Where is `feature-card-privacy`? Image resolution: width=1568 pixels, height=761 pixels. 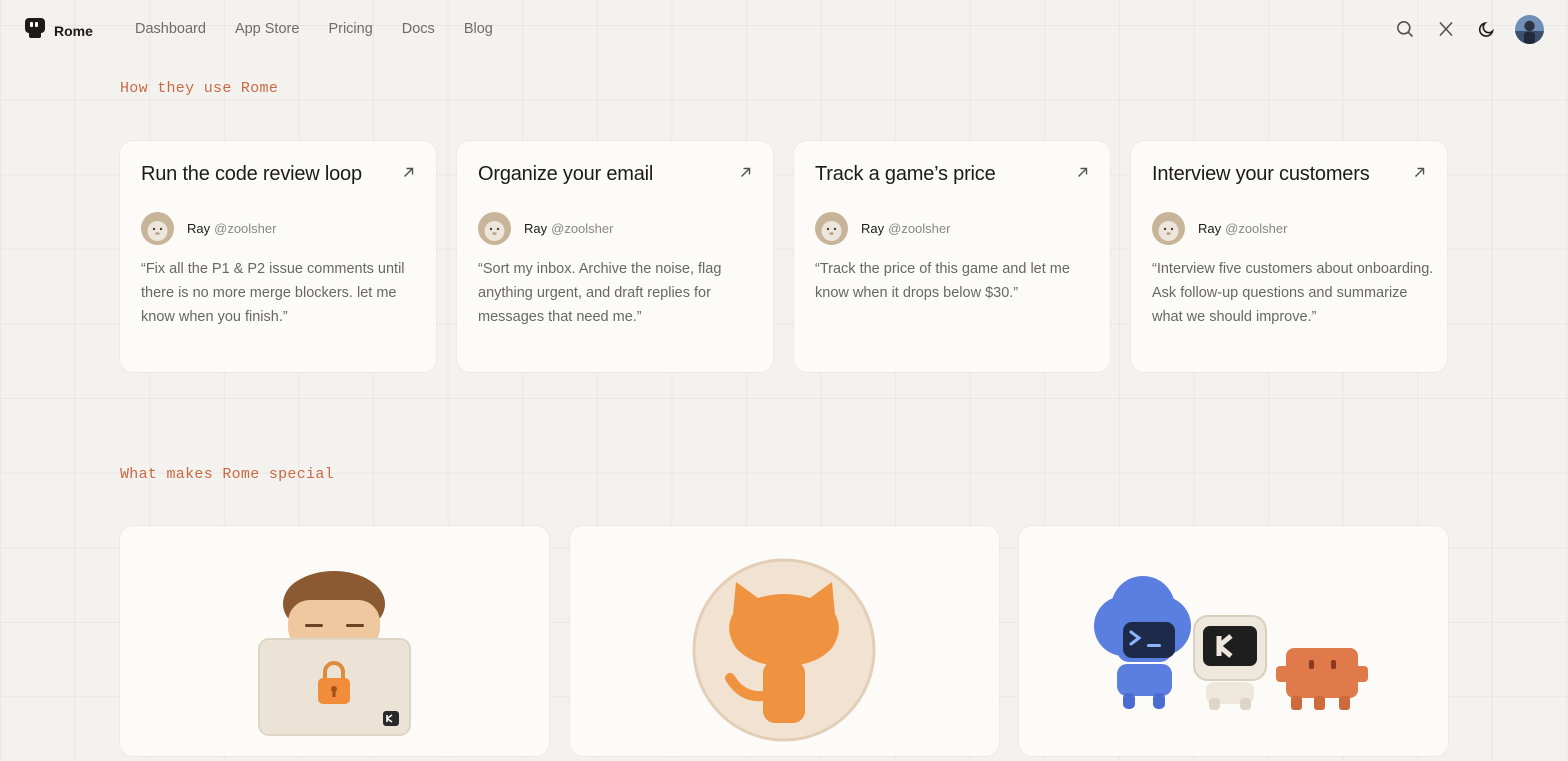 feature-card-privacy is located at coordinates (334, 641).